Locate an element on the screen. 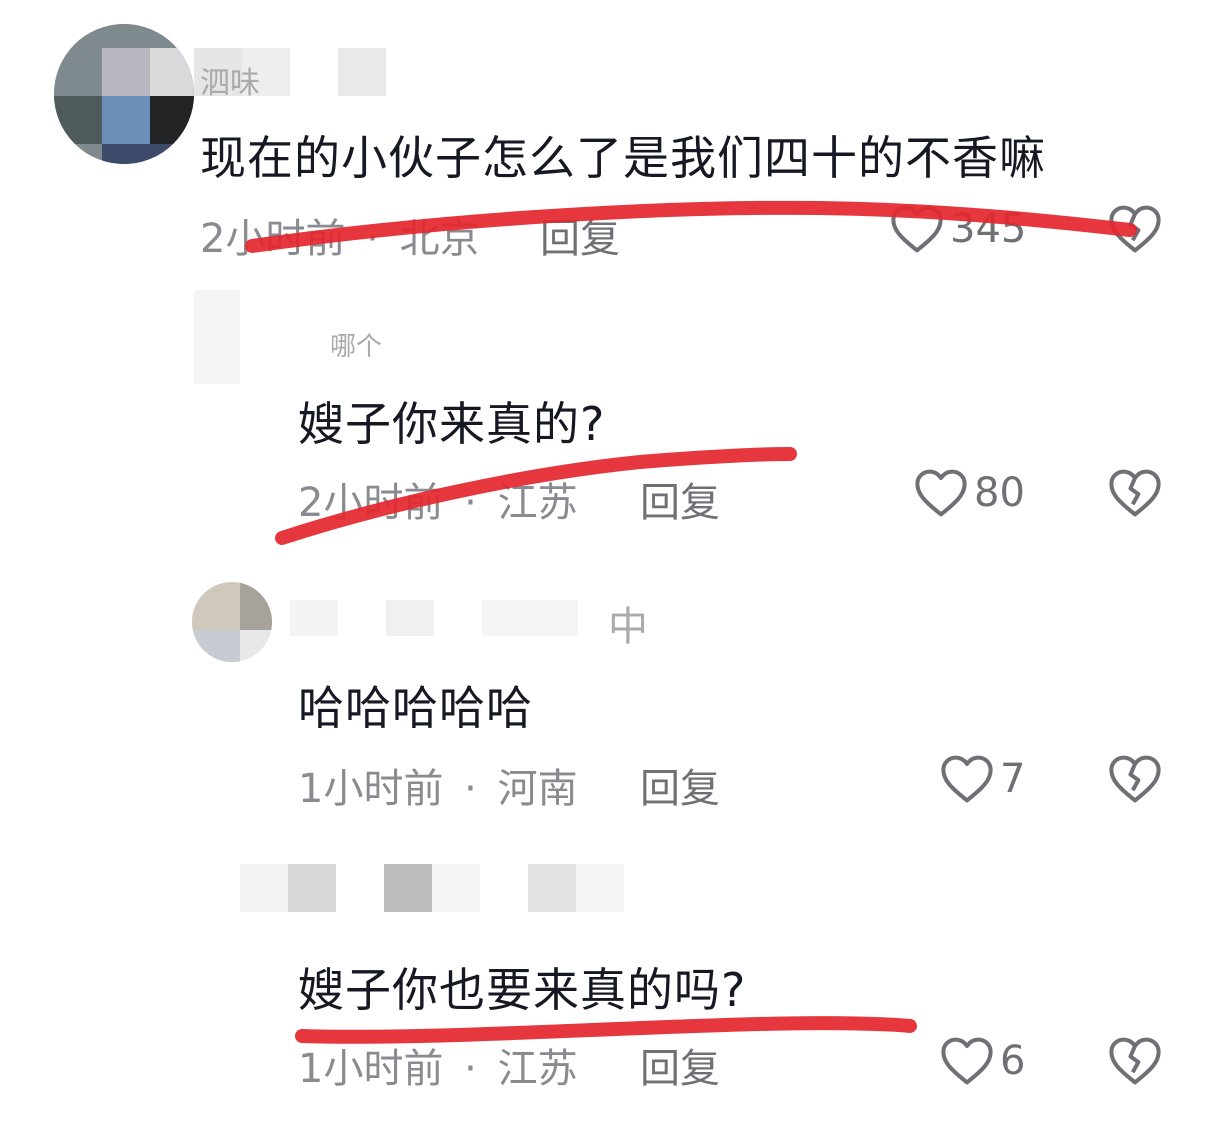 The width and height of the screenshot is (1224, 1145). like-button: 7 is located at coordinates (982, 779).